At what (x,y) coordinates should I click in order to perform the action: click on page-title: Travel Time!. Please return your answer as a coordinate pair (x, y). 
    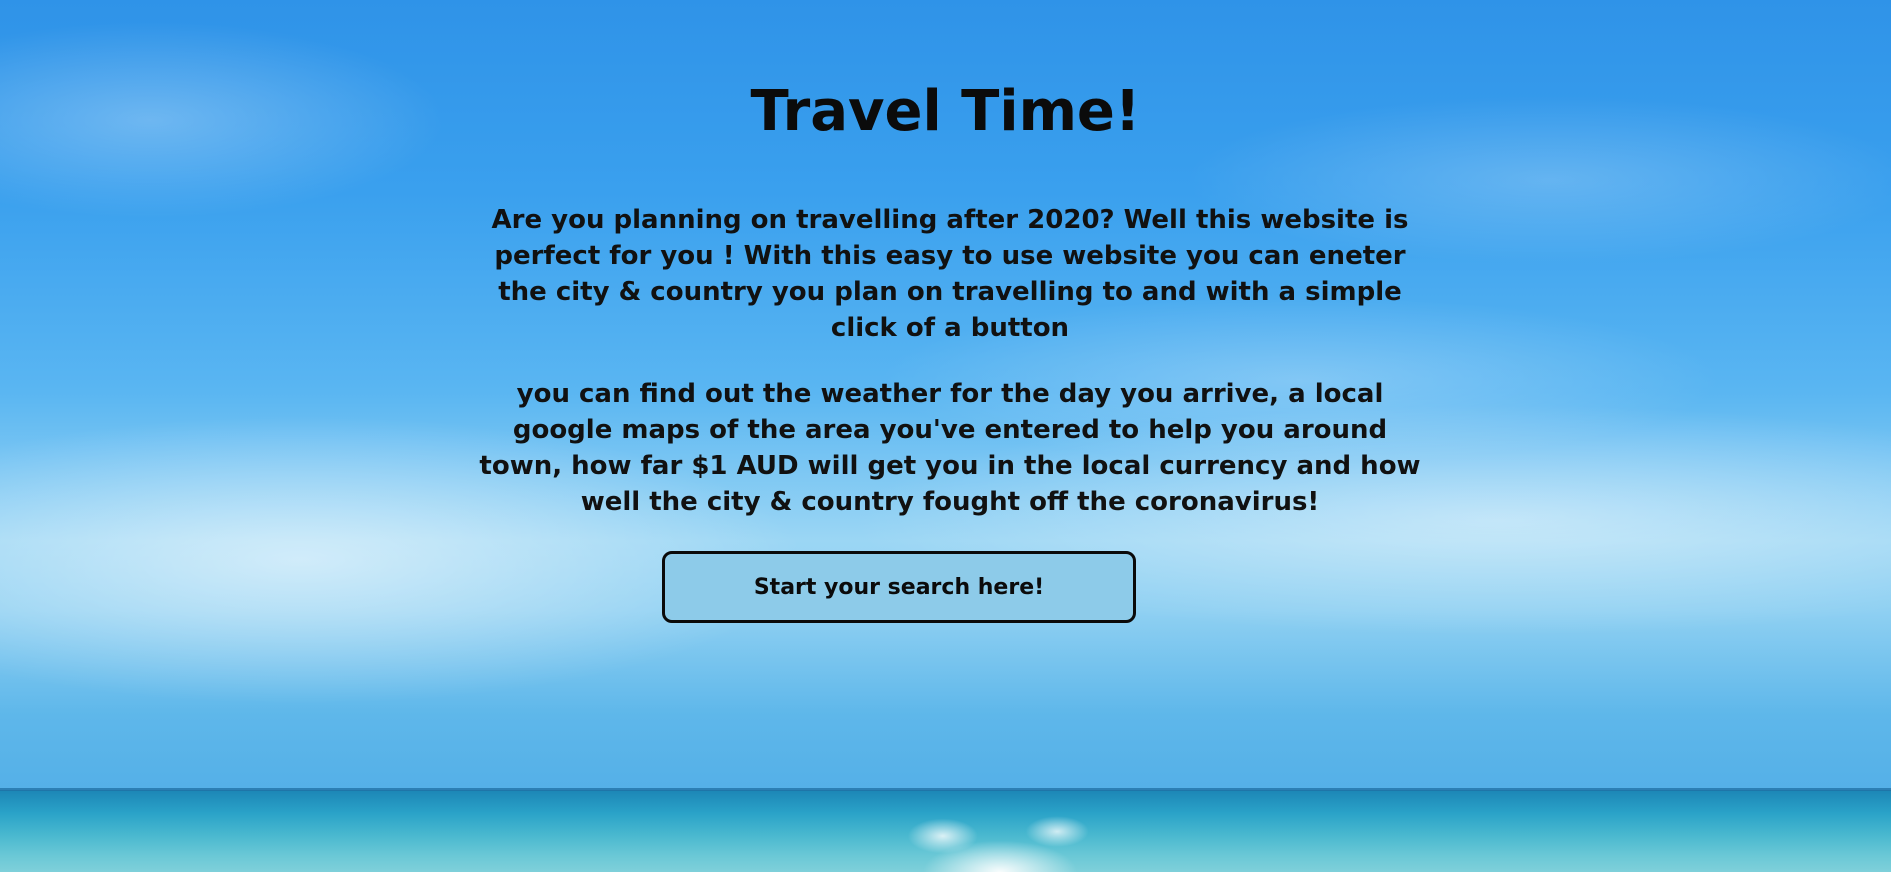
    Looking at the image, I should click on (945, 111).